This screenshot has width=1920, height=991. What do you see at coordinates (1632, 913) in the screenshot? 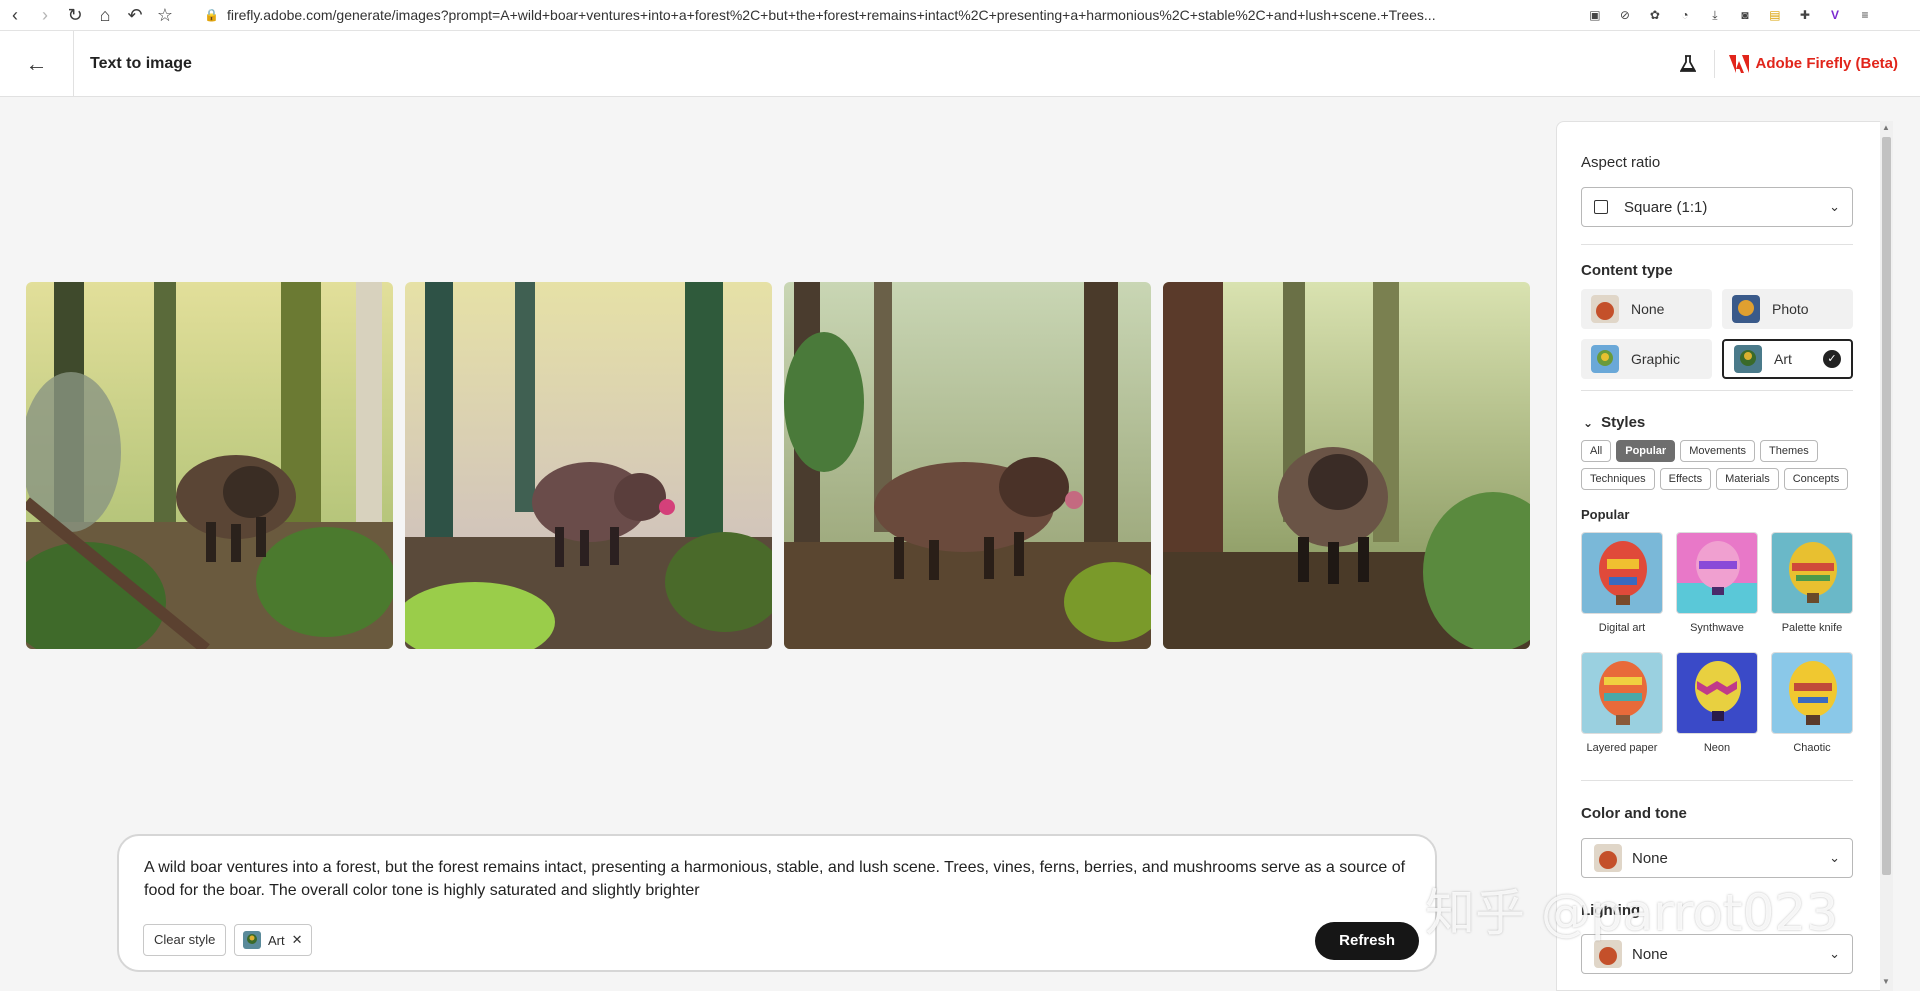
I see `watermark: 知乎 @parrot023` at bounding box center [1632, 913].